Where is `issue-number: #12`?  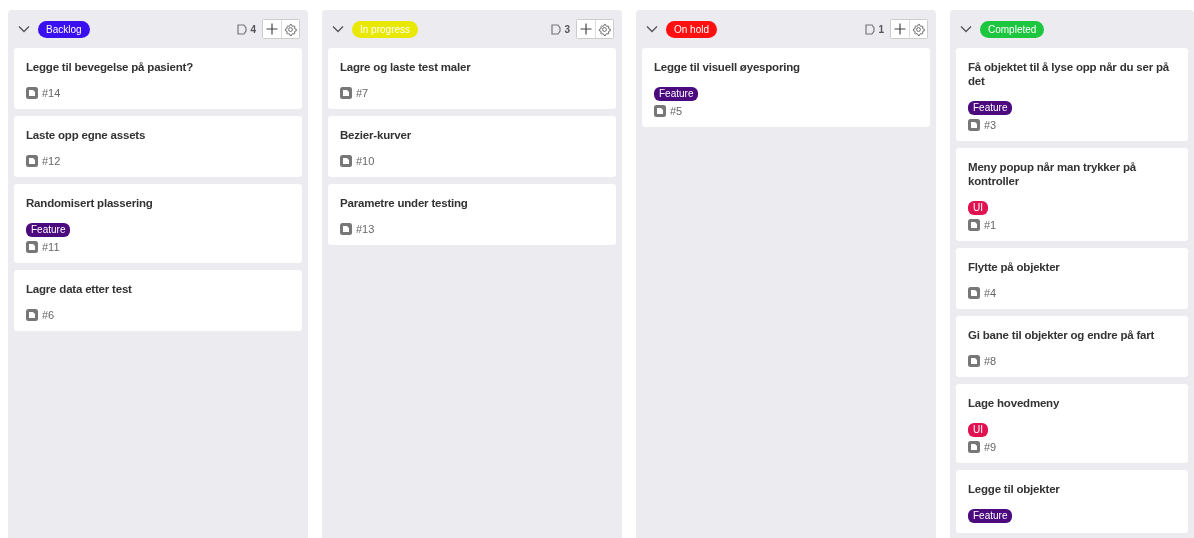 issue-number: #12 is located at coordinates (51, 161).